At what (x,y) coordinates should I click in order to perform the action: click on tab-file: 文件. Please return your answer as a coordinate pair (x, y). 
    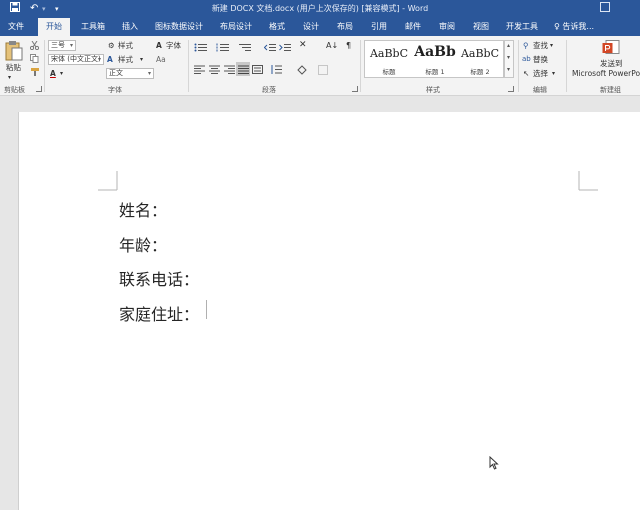
    Looking at the image, I should click on (16, 27).